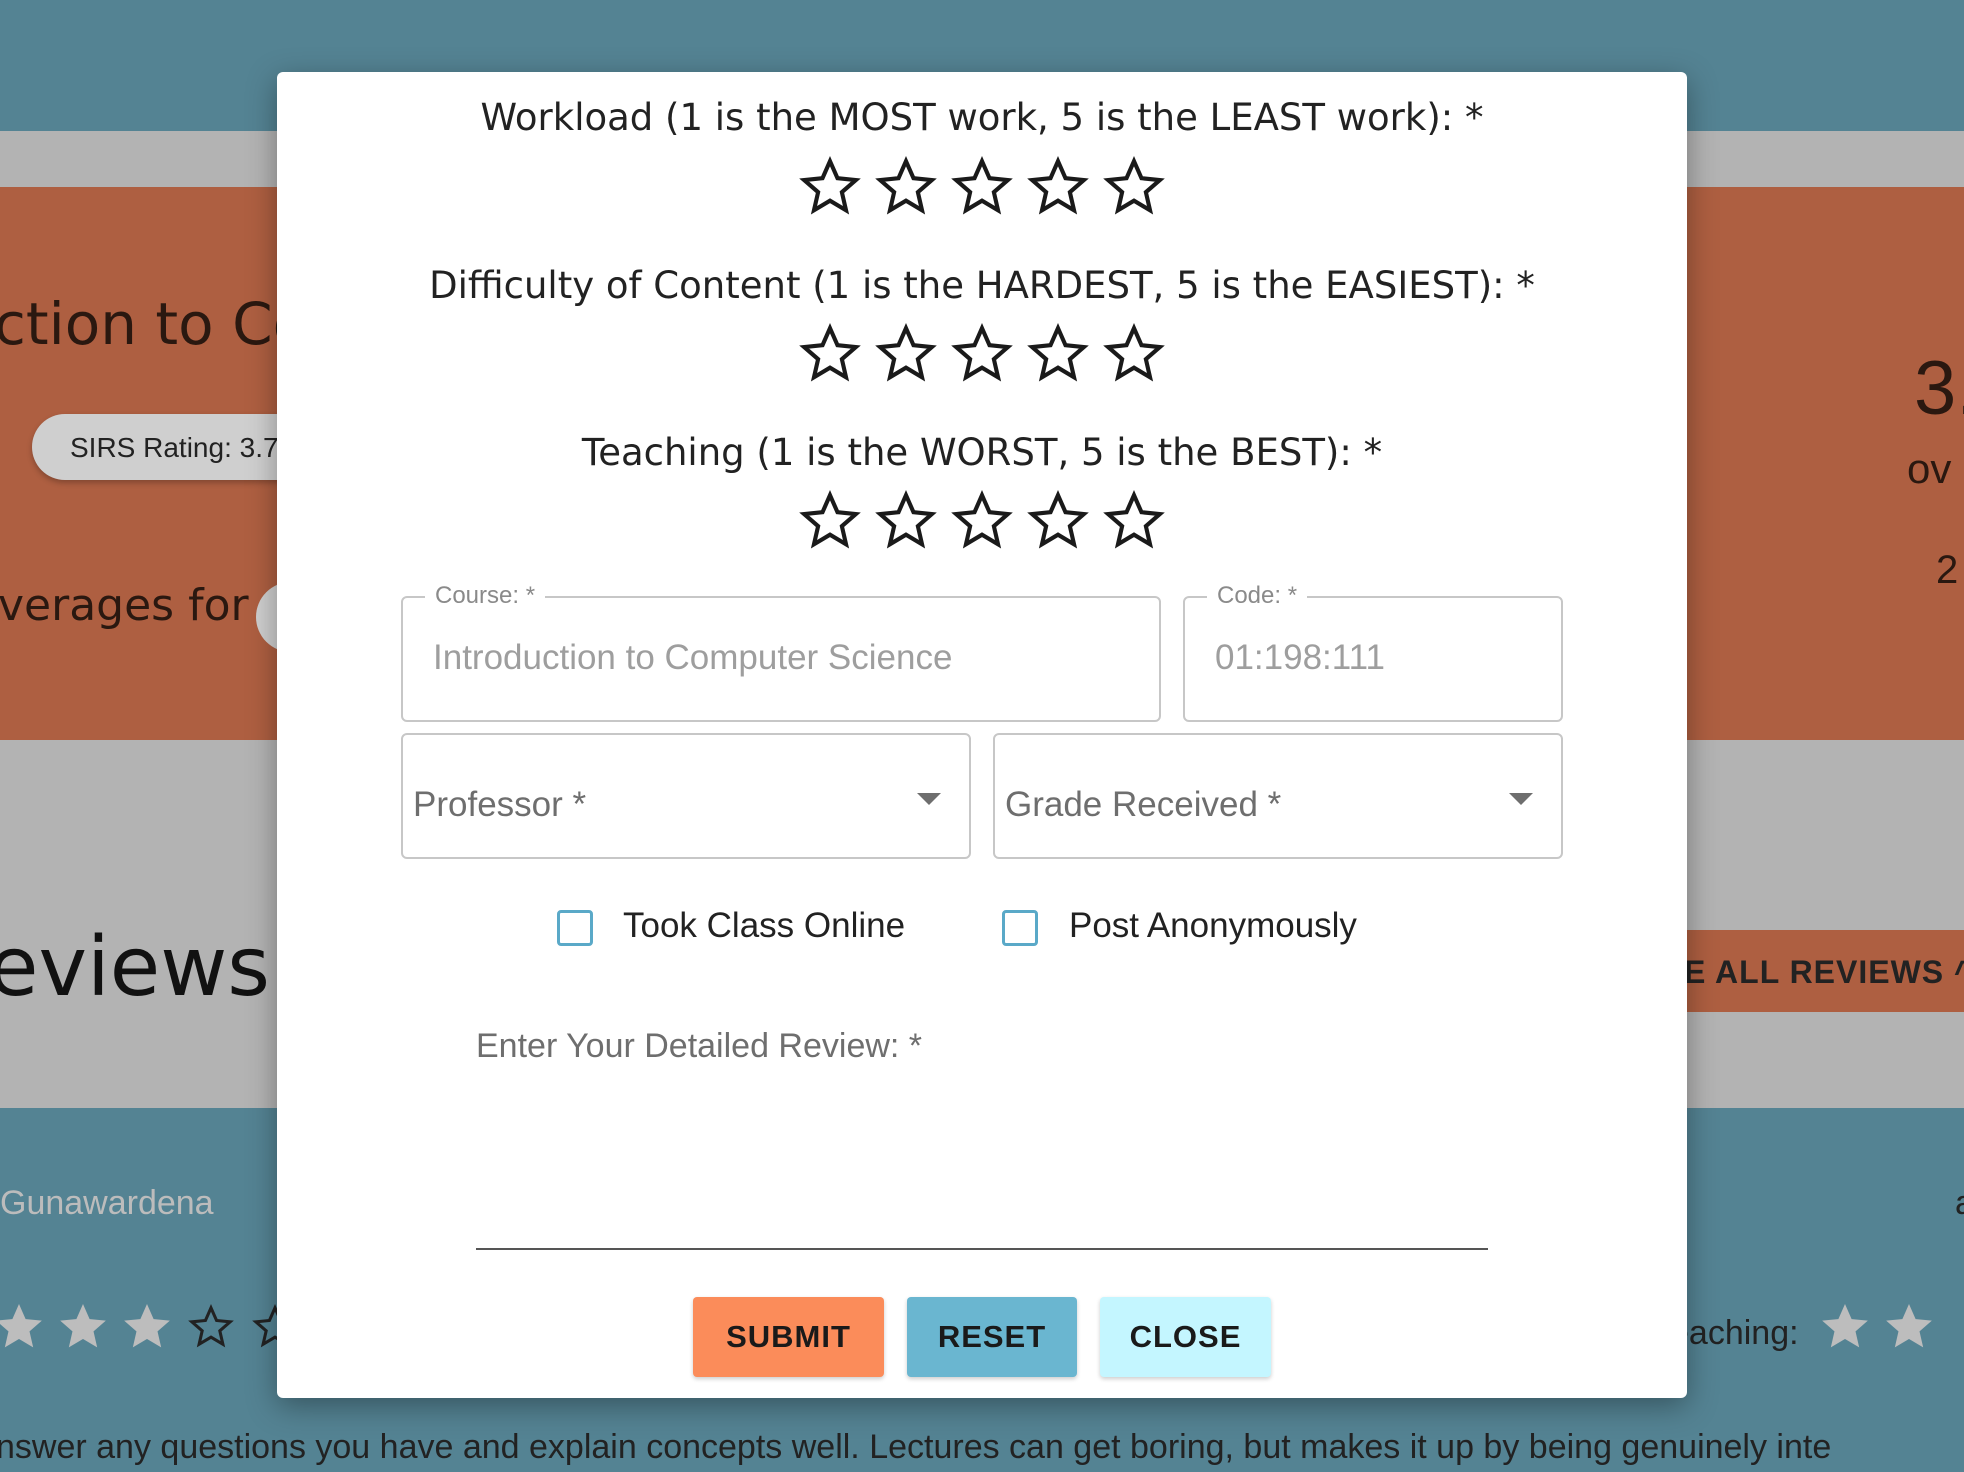 The image size is (1964, 1472). Describe the element at coordinates (686, 796) in the screenshot. I see `professor-select: Professor *` at that location.